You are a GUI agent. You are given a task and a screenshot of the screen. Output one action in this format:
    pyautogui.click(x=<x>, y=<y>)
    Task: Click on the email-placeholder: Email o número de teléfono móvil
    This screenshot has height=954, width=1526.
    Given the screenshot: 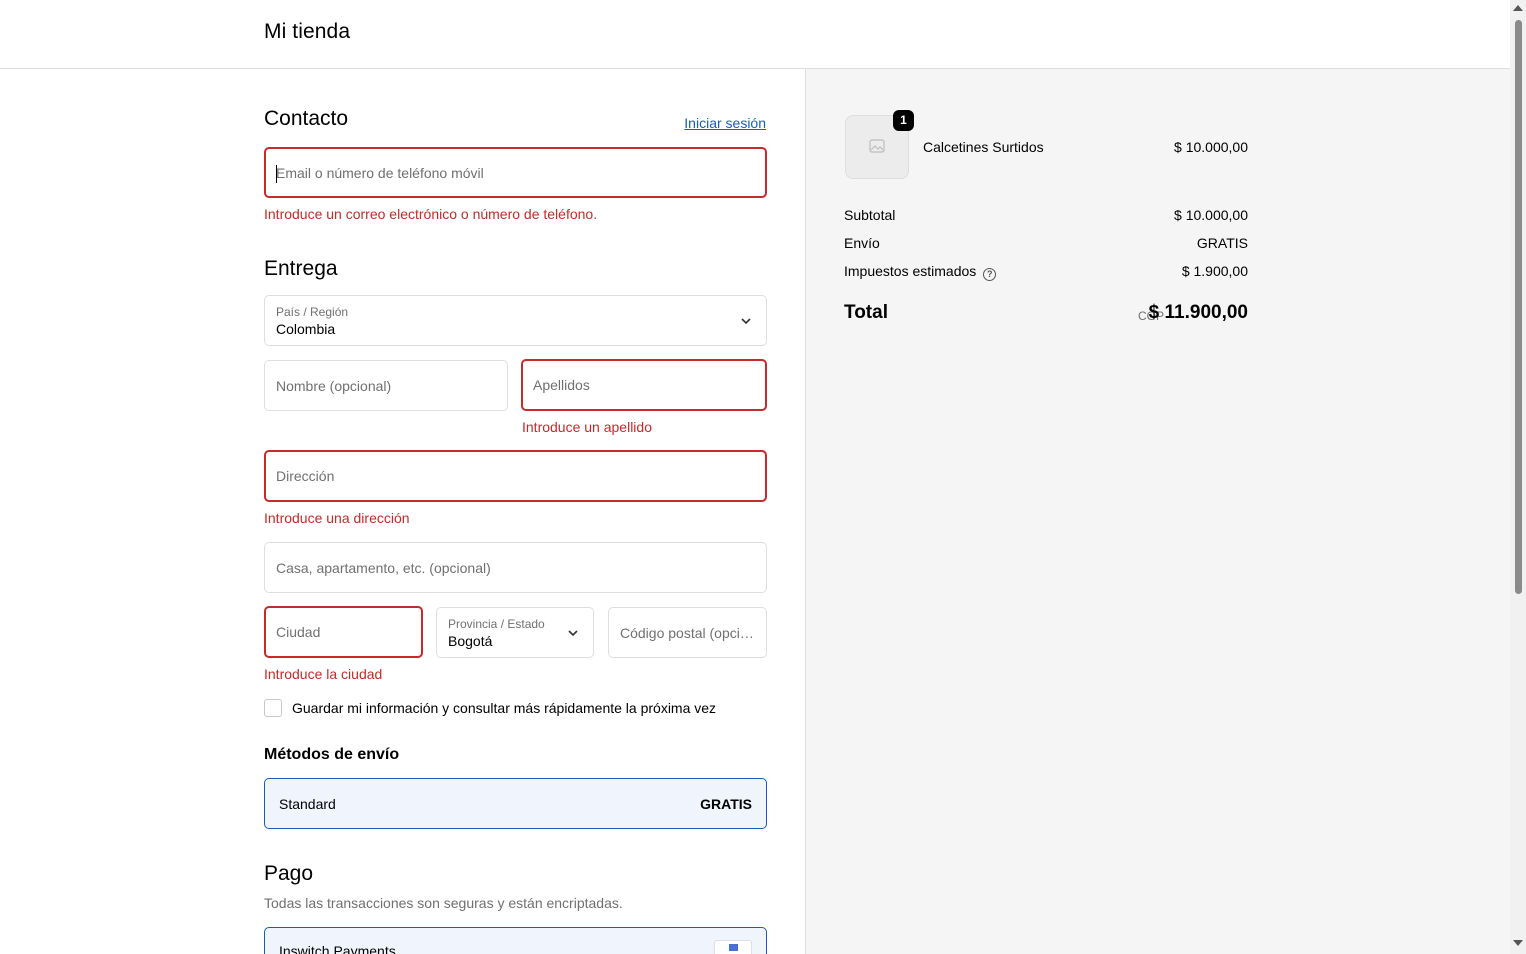 What is the action you would take?
    pyautogui.click(x=380, y=172)
    